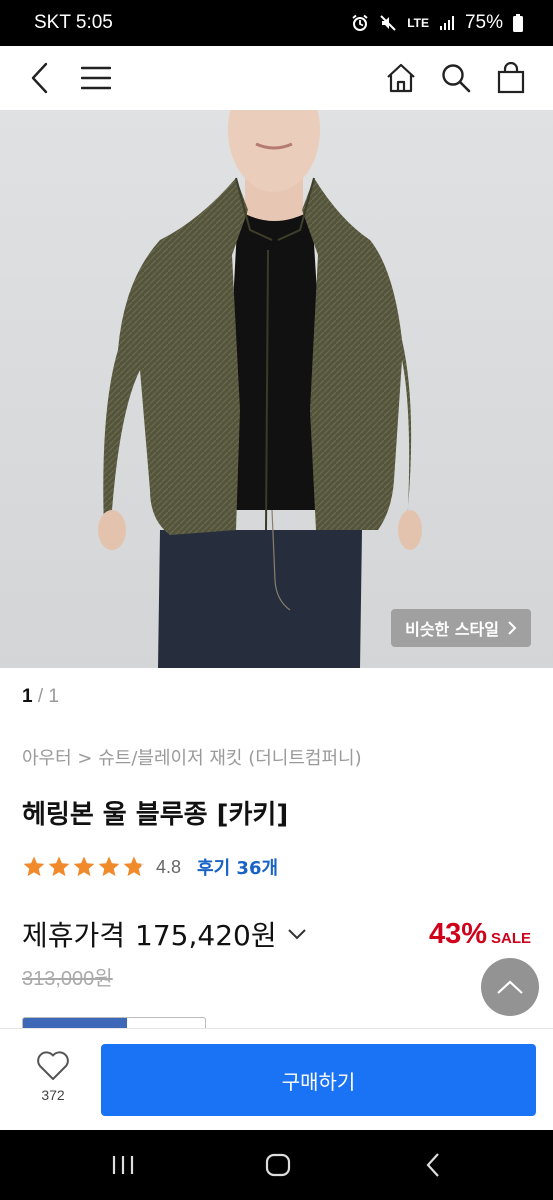  What do you see at coordinates (483, 22) in the screenshot?
I see `battery-percent: 75%` at bounding box center [483, 22].